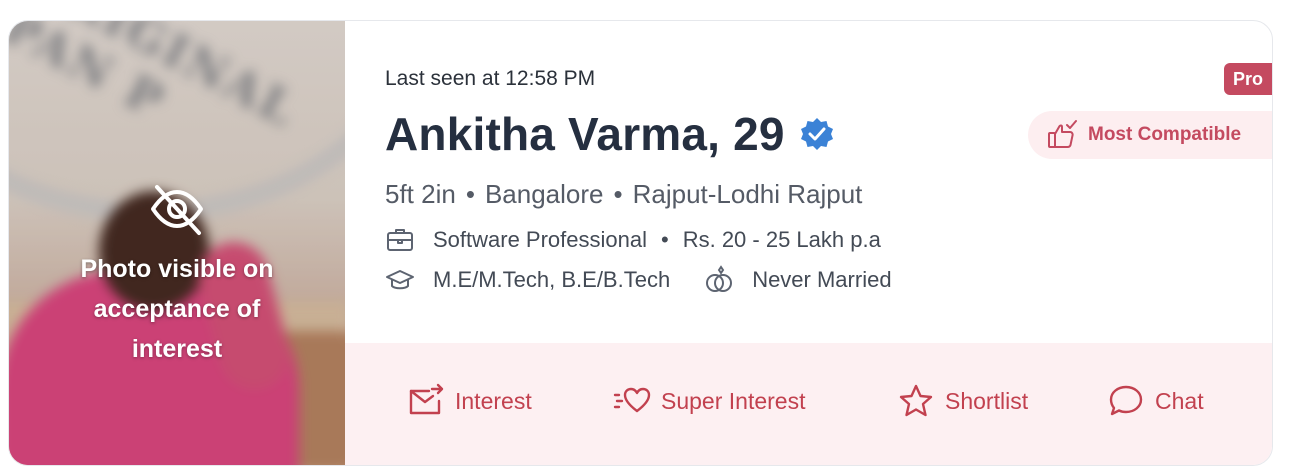  Describe the element at coordinates (177, 210) in the screenshot. I see `eye-off-icon` at that location.